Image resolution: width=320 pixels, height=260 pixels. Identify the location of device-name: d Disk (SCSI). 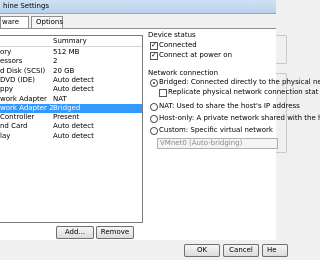
(23, 70).